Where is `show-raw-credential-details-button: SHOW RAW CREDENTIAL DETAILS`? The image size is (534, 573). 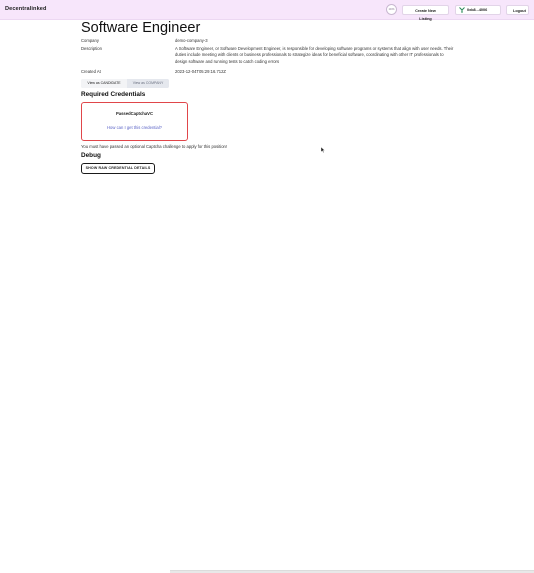 show-raw-credential-details-button: SHOW RAW CREDENTIAL DETAILS is located at coordinates (118, 168).